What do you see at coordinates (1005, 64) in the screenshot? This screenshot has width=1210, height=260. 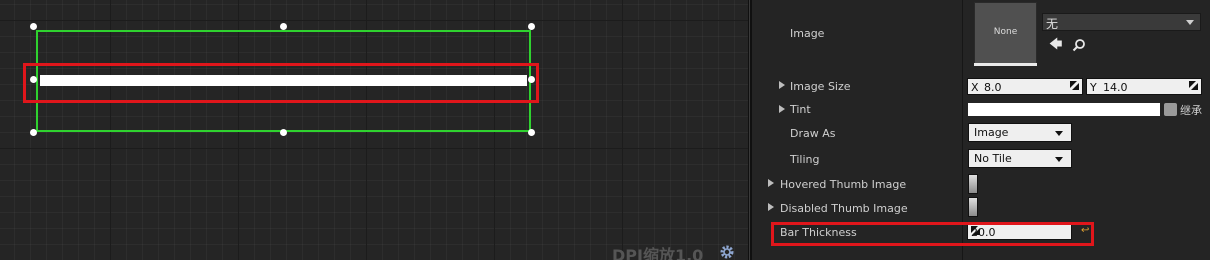 I see `thumbnail-underline` at bounding box center [1005, 64].